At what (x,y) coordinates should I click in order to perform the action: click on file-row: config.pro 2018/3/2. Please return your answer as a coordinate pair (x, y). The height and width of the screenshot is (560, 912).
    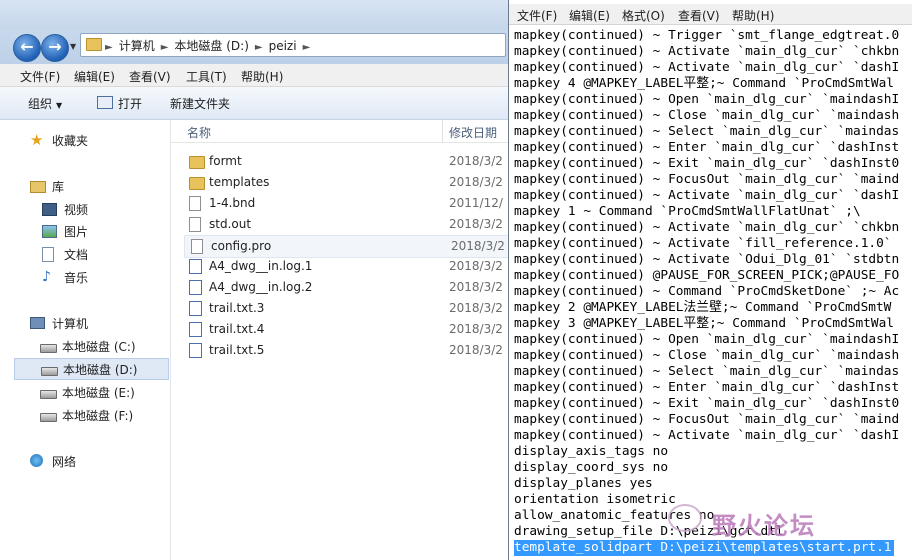
    Looking at the image, I should click on (346, 246).